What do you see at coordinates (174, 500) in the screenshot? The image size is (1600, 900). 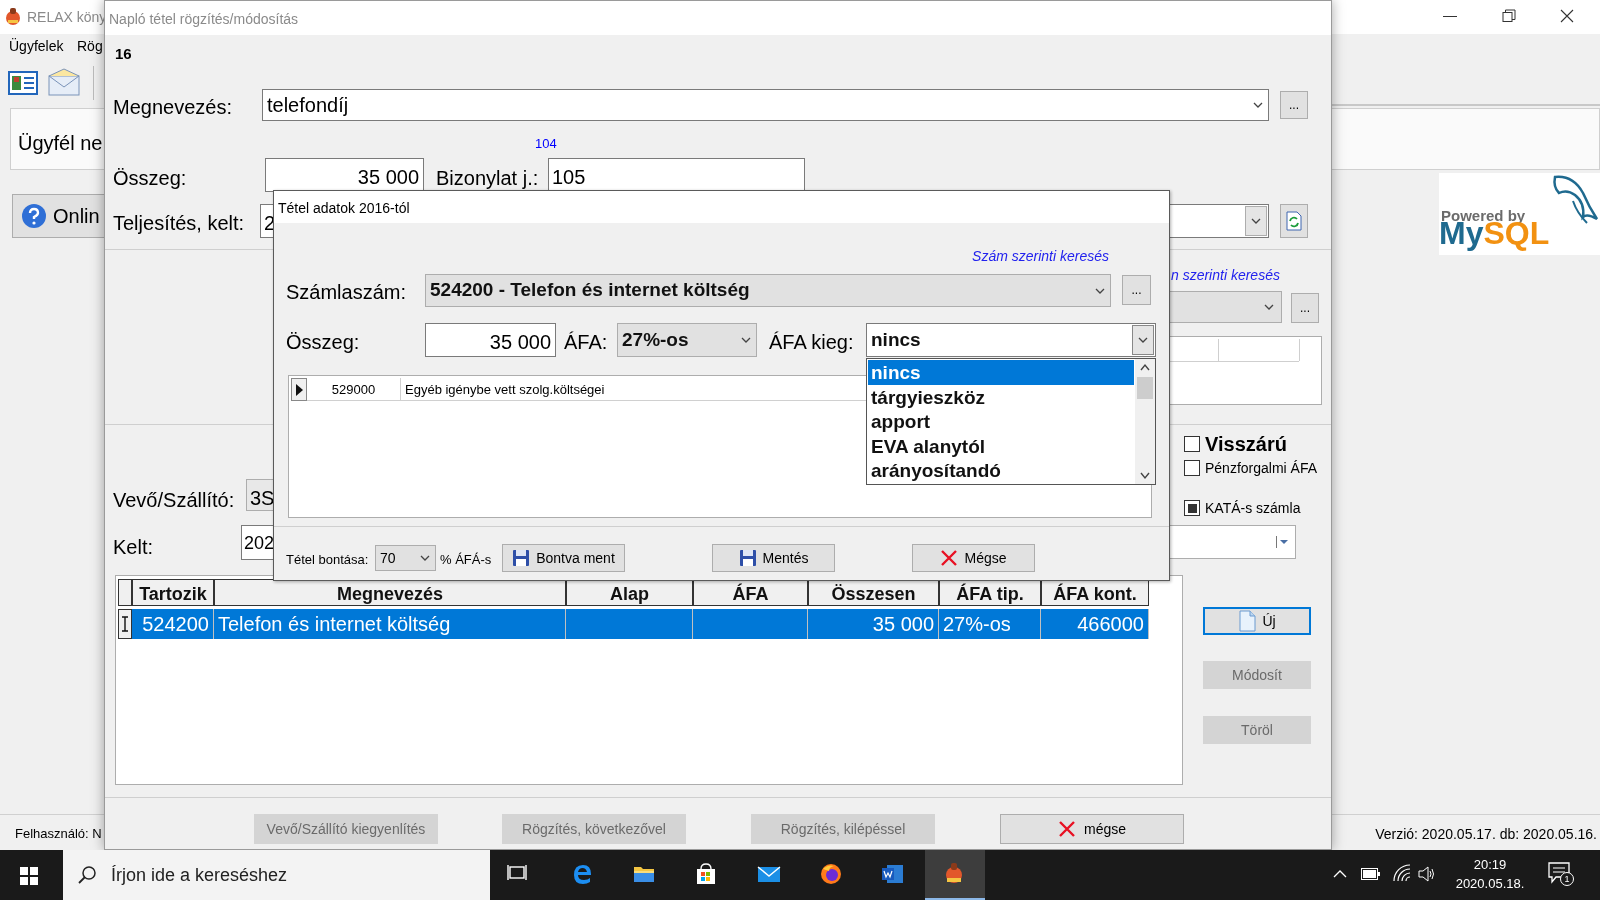 I see `field-label: Vevő/Szállító:` at bounding box center [174, 500].